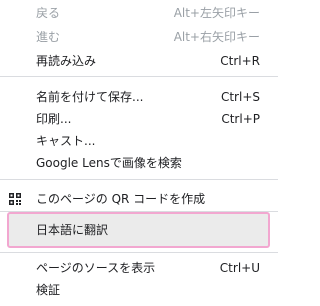  Describe the element at coordinates (139, 61) in the screenshot. I see `menu-item-reload: 再読み込み Ctrl+R` at that location.